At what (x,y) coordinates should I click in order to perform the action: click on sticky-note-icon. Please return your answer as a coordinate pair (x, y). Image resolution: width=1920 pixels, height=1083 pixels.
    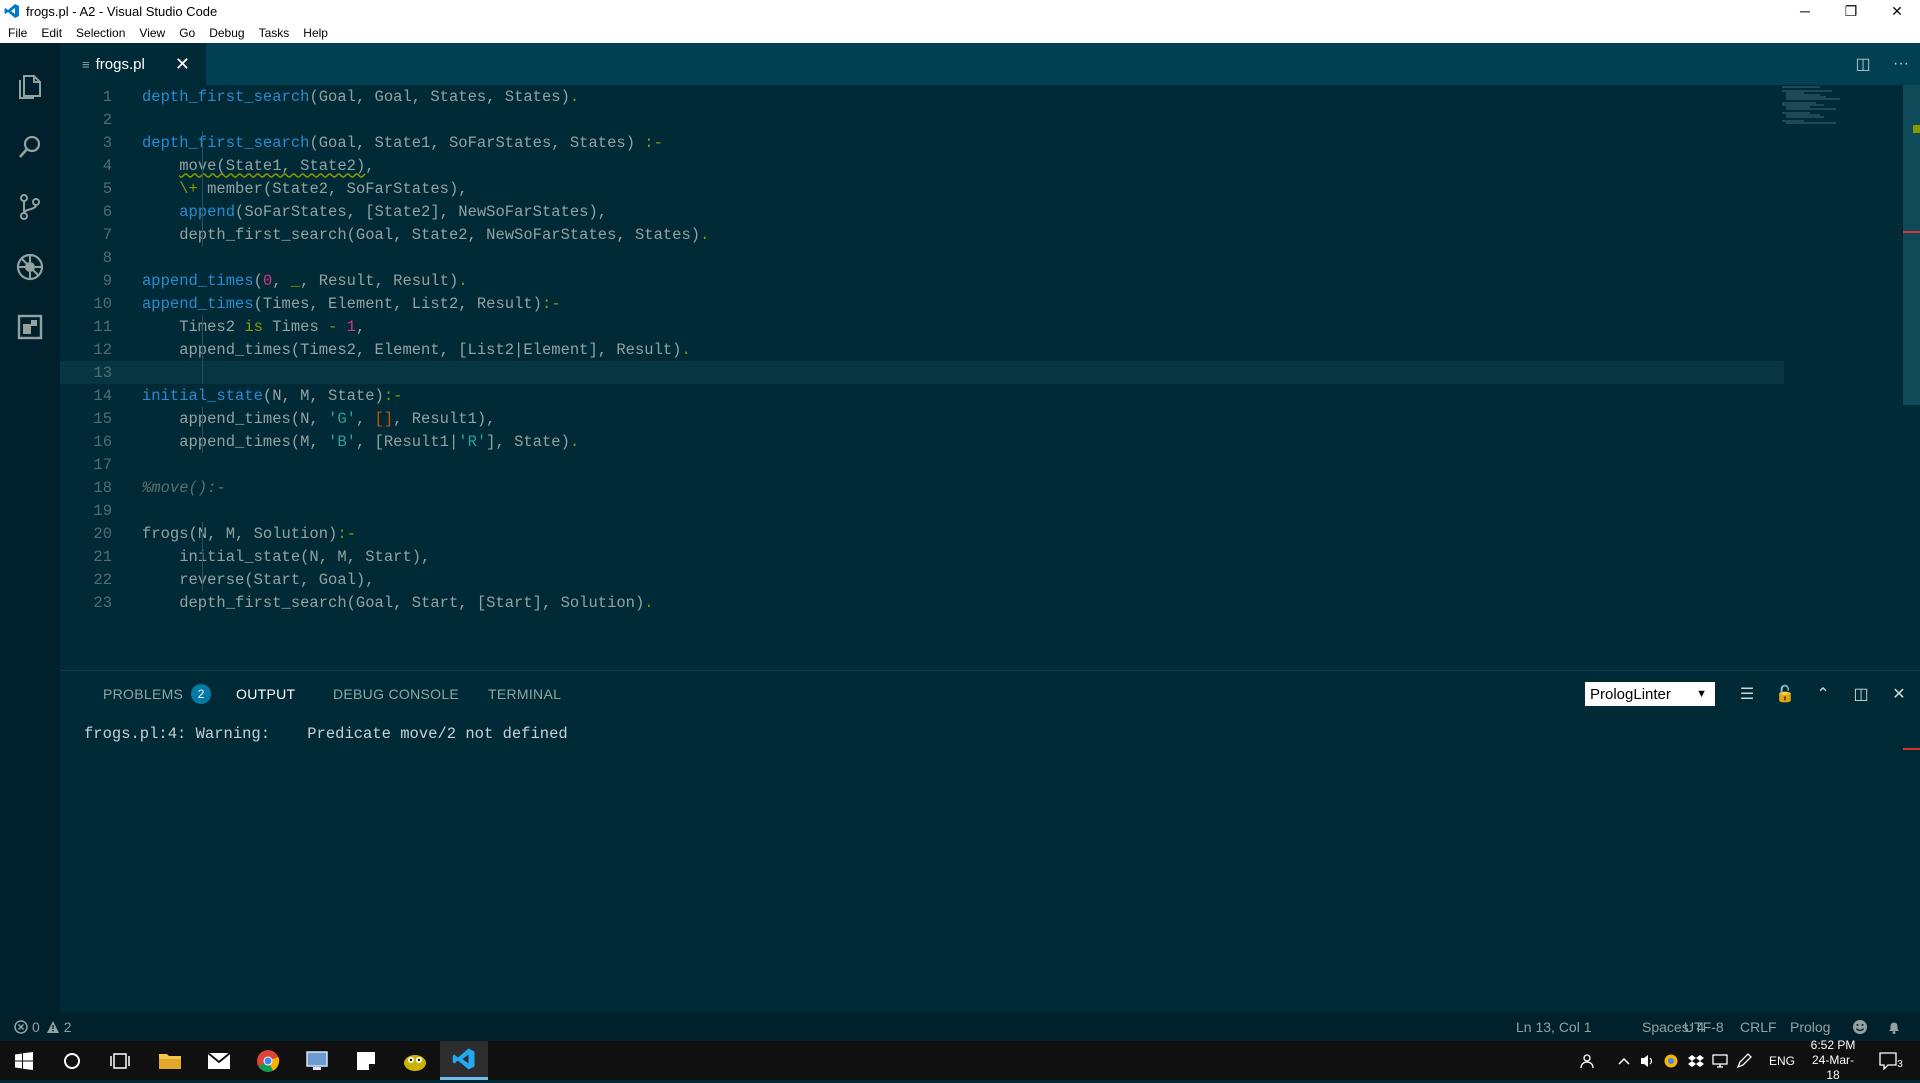
    Looking at the image, I should click on (366, 1060).